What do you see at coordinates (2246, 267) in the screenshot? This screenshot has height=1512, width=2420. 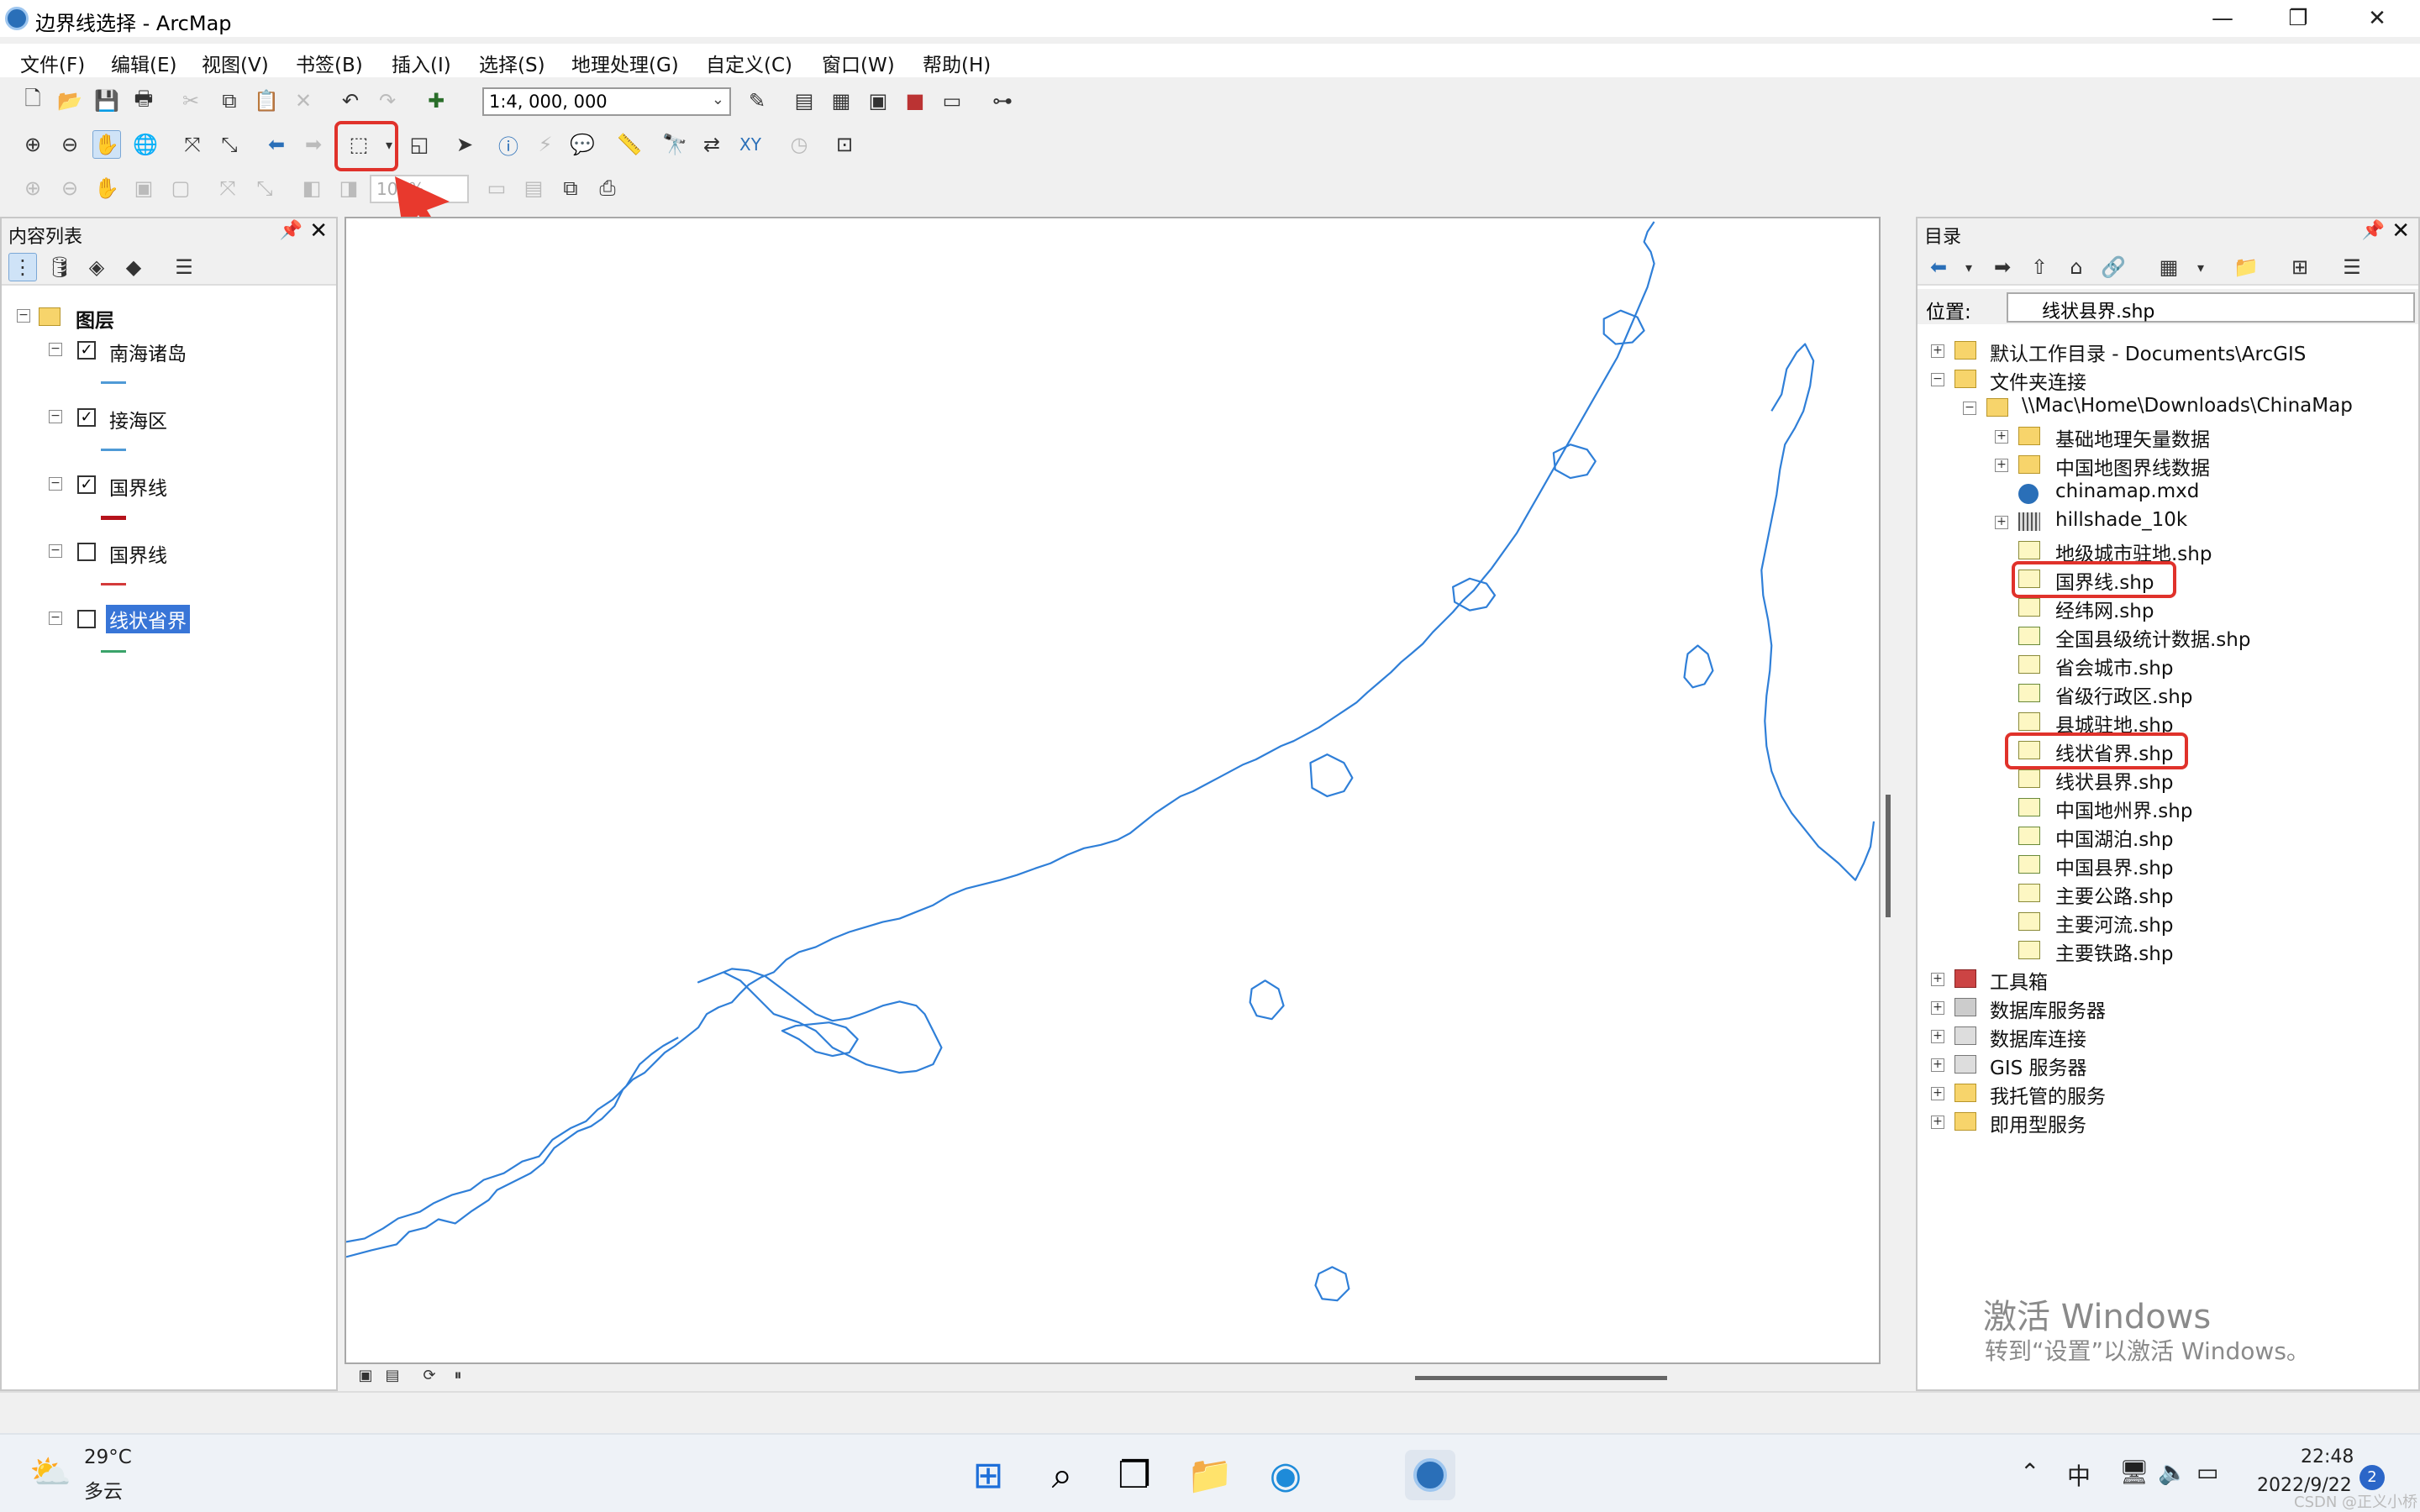 I see `new-folder-icon: 📁` at bounding box center [2246, 267].